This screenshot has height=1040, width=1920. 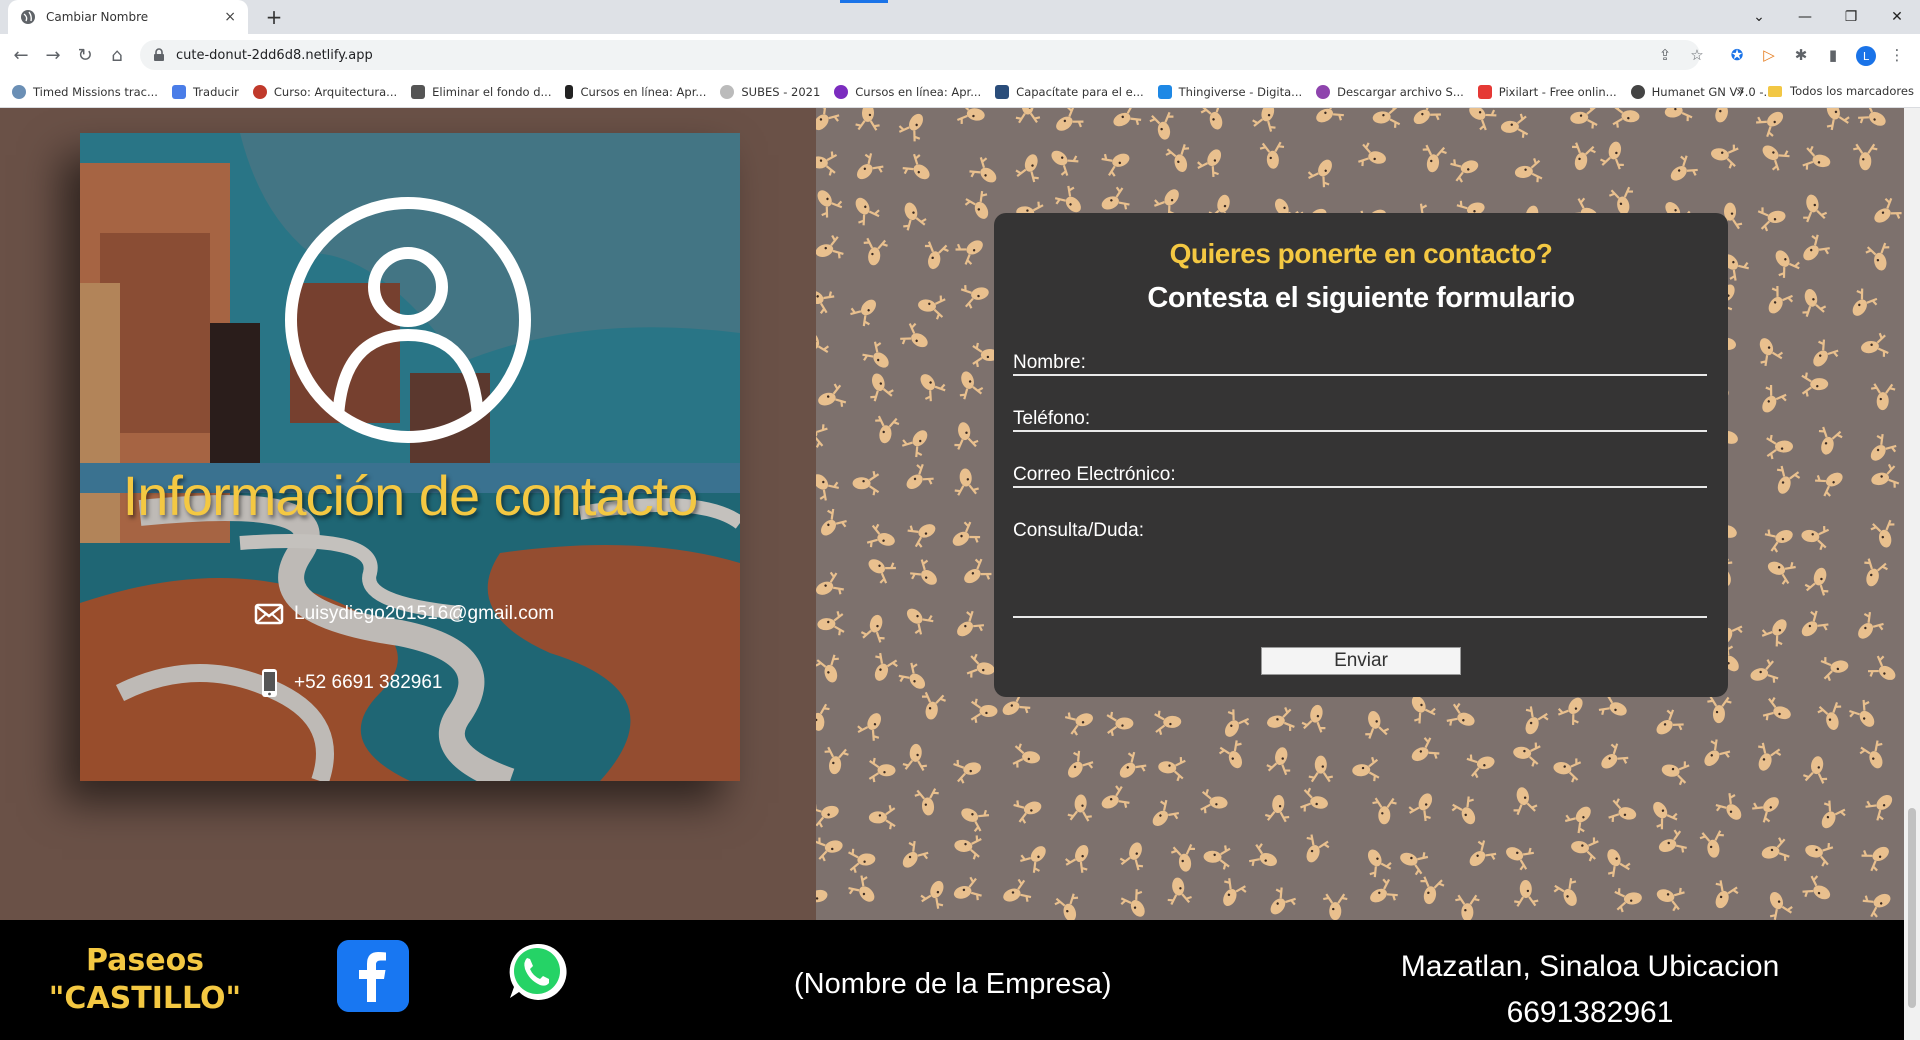 What do you see at coordinates (1775, 91) in the screenshot?
I see `folder-icon` at bounding box center [1775, 91].